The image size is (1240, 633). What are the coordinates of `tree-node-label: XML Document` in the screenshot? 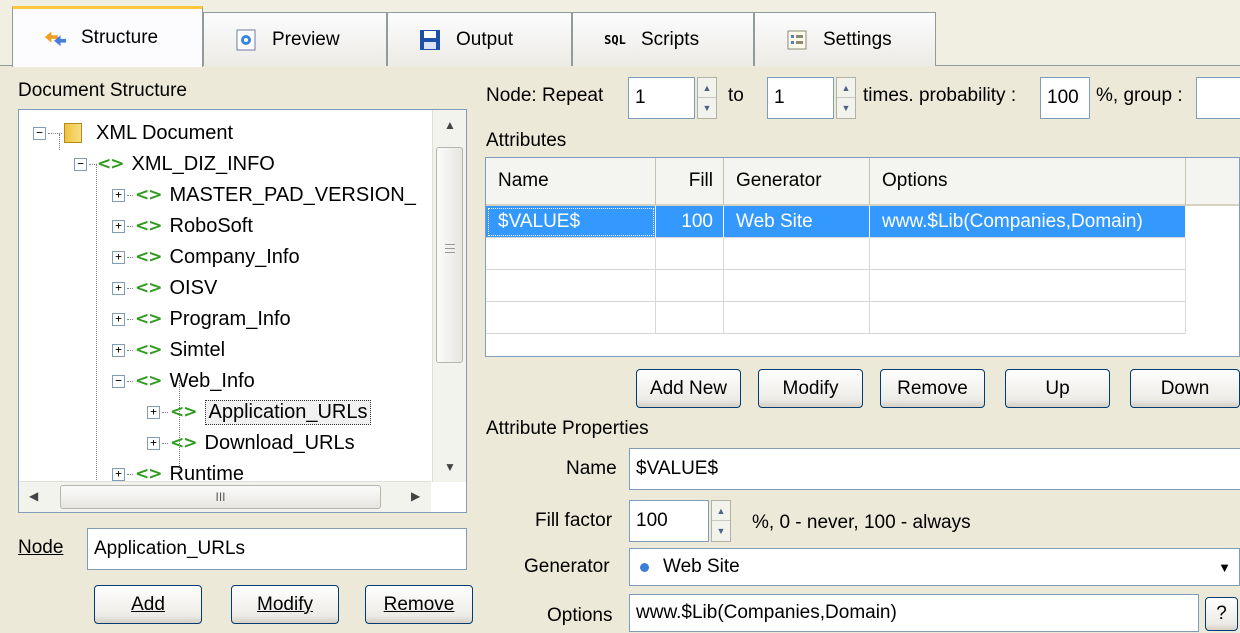 It's located at (165, 132).